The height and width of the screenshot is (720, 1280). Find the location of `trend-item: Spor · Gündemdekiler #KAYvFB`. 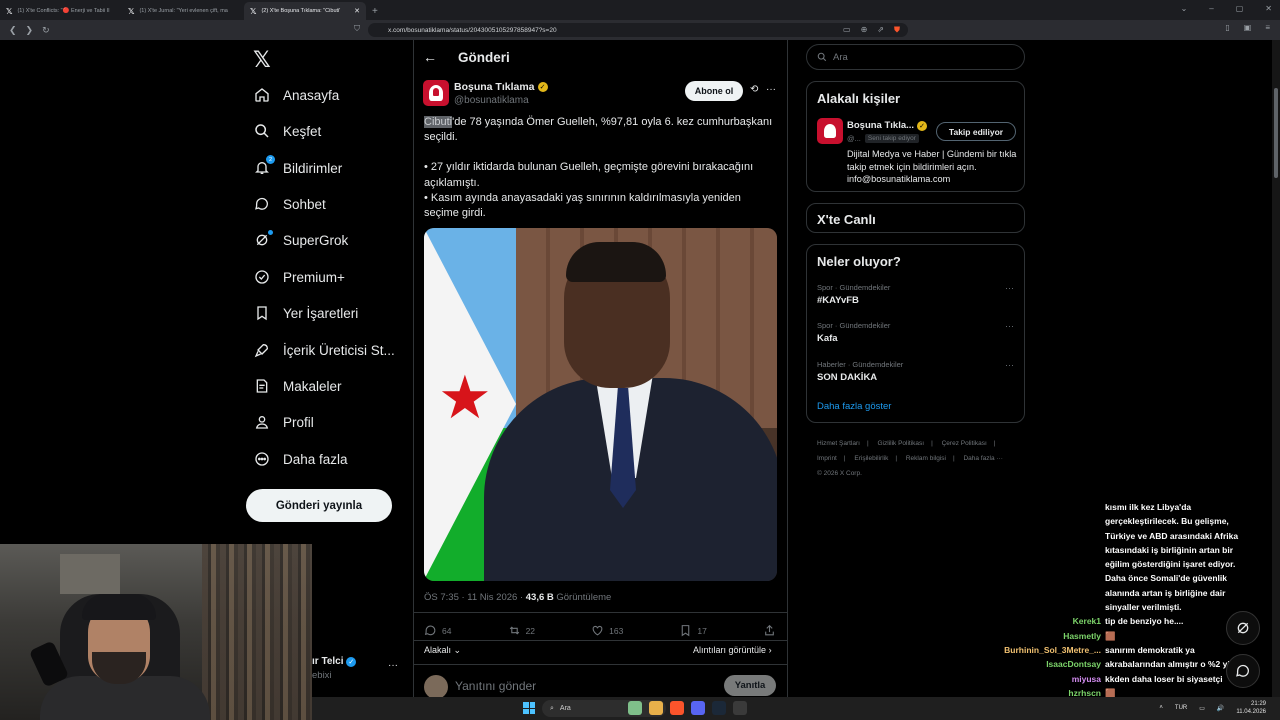

trend-item: Spor · Gündemdekiler #KAYvFB is located at coordinates (853, 294).